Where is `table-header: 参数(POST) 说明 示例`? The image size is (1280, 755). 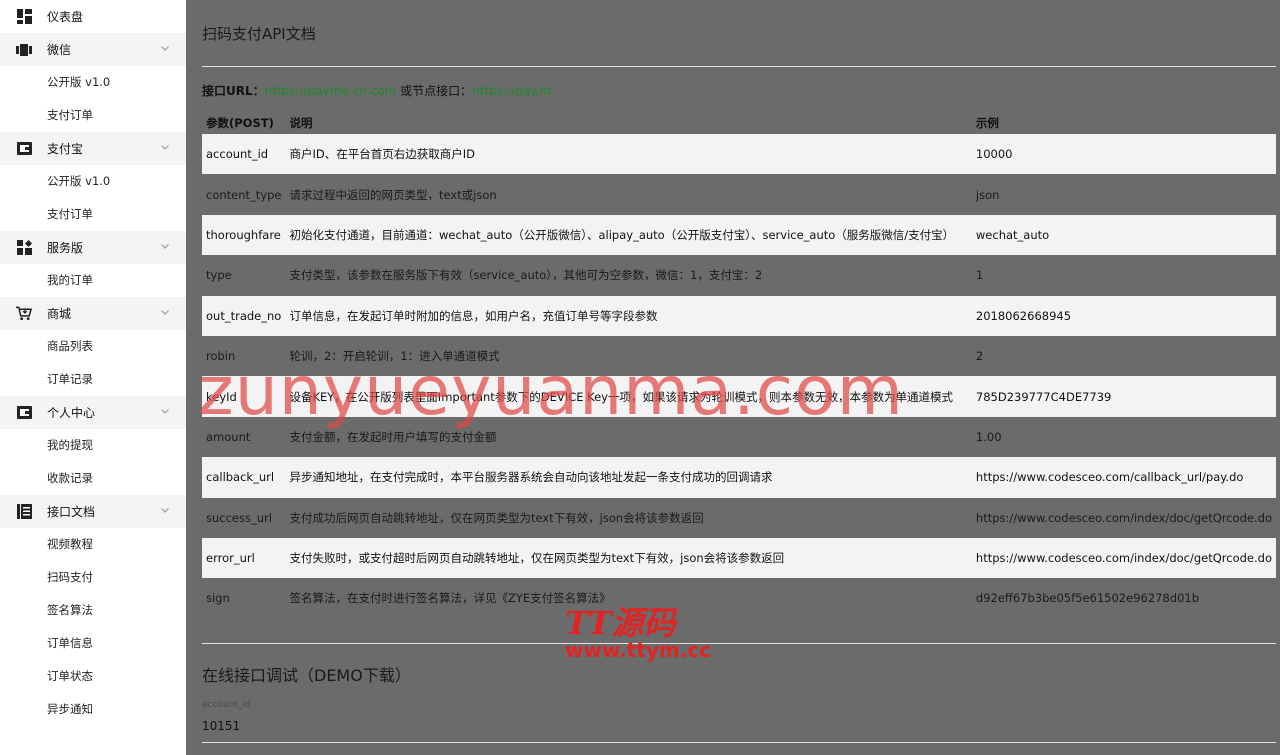
table-header: 参数(POST) 说明 示例 is located at coordinates (739, 123).